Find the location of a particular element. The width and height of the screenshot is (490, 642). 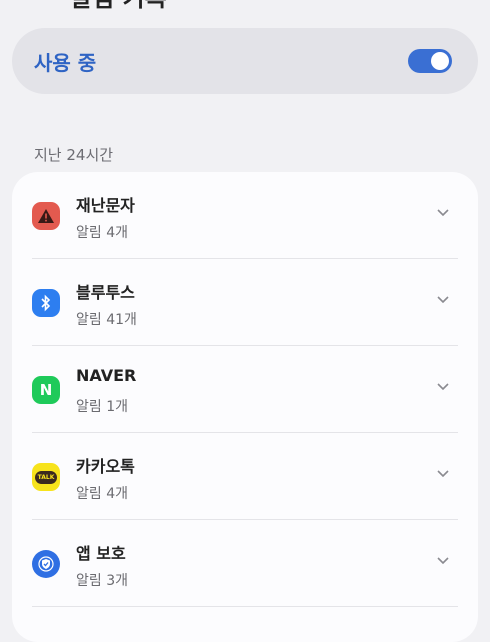

app-name: 카카오톡 is located at coordinates (105, 466).